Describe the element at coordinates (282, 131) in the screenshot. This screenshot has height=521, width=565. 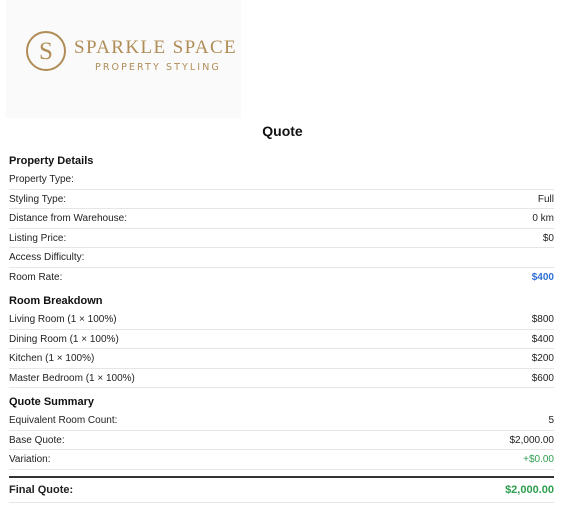
I see `page-title: Quote` at that location.